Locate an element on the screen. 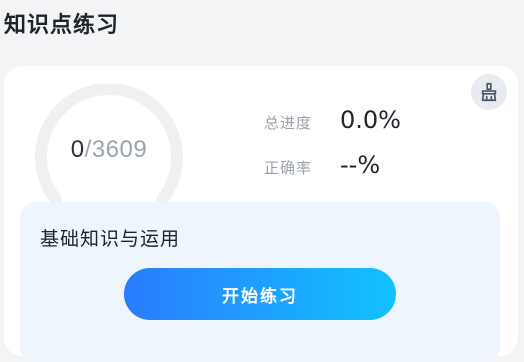  accuracy-value: --% is located at coordinates (360, 165).